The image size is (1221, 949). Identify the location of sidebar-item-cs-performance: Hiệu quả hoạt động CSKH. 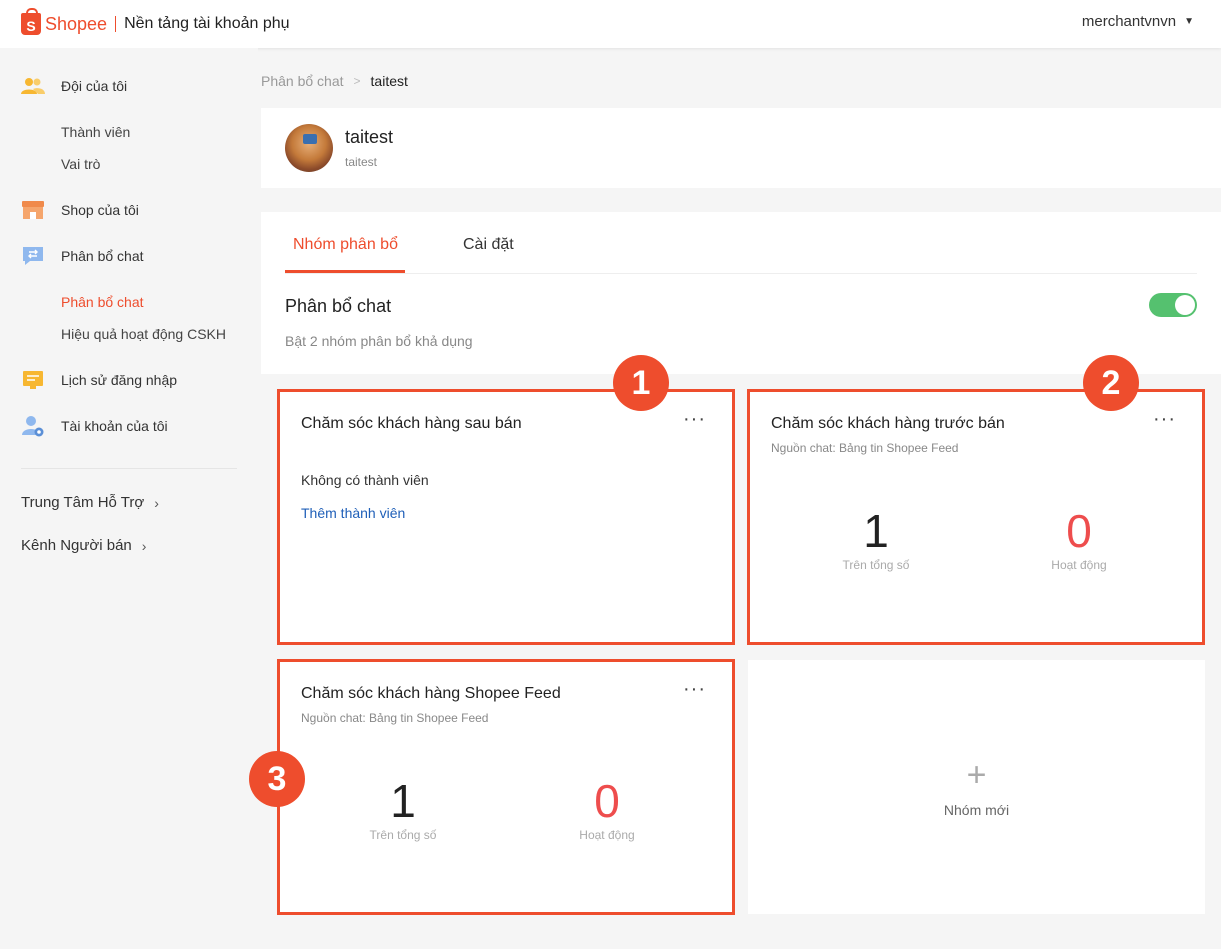
(143, 334).